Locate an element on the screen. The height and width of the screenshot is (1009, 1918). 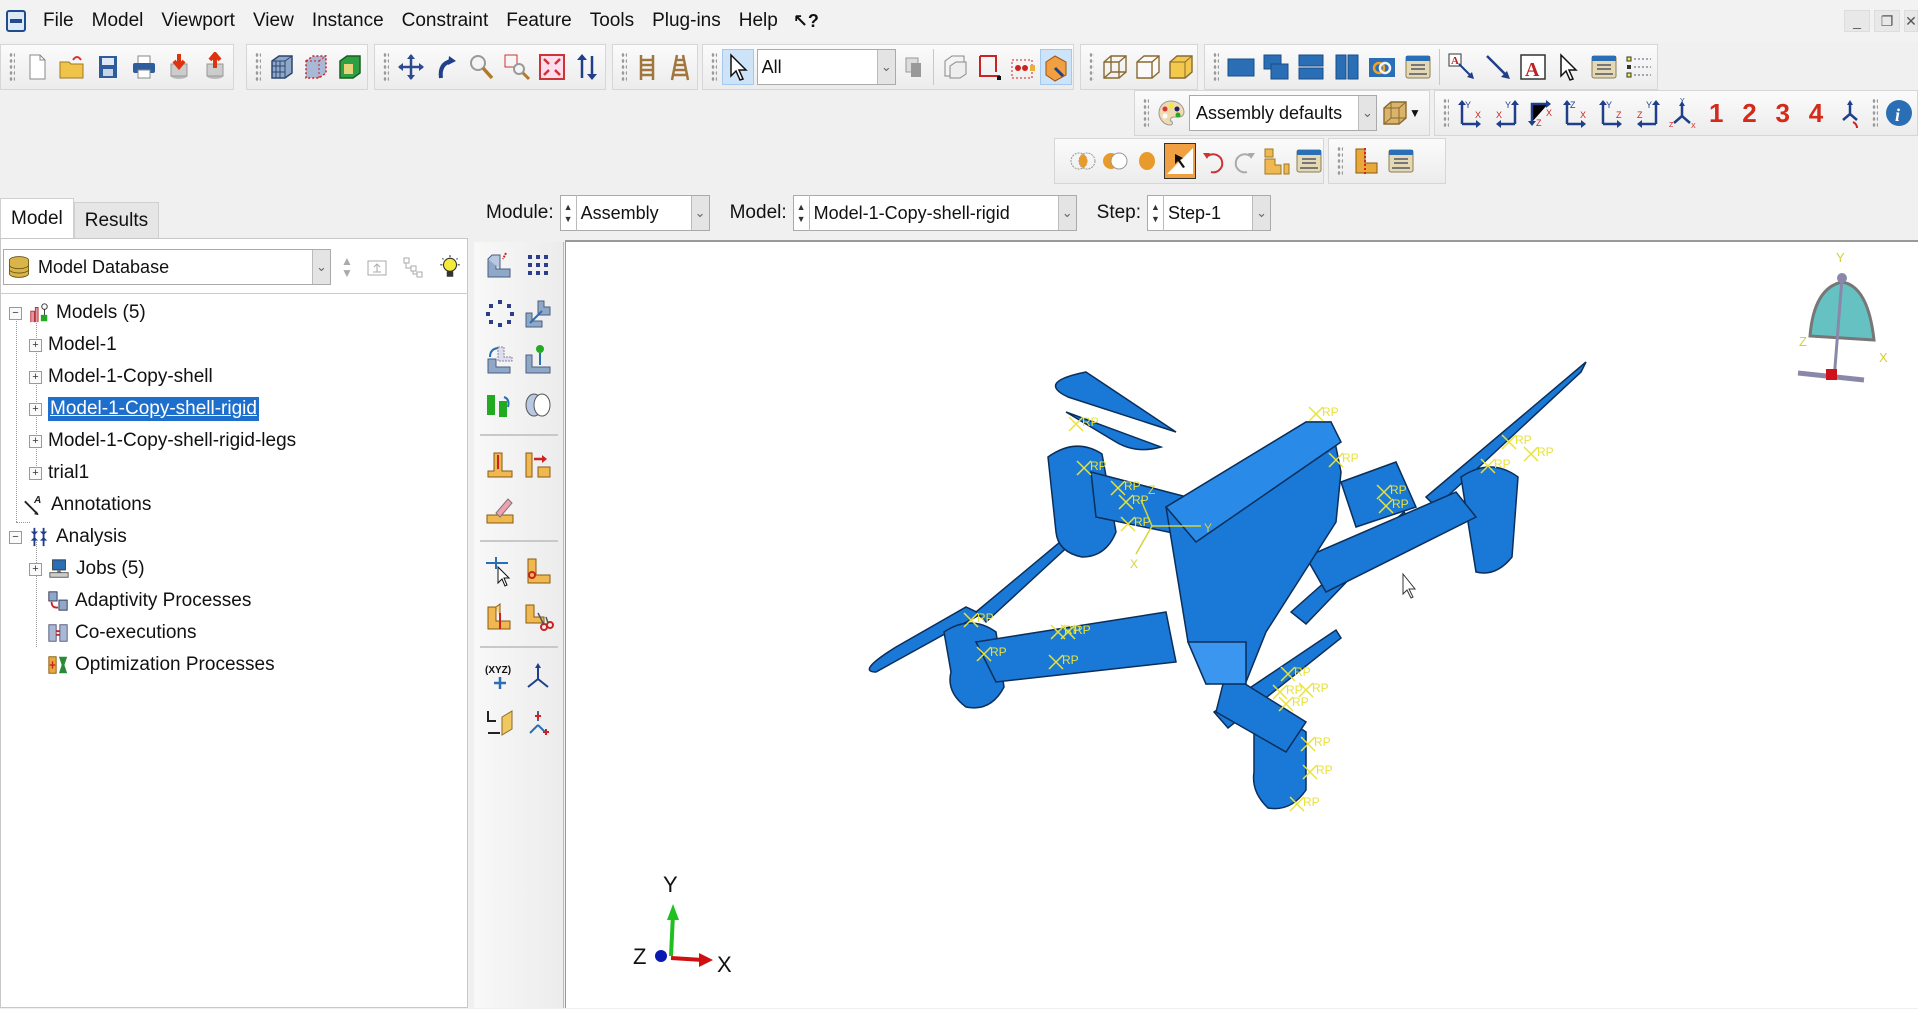
view-right-button: YZ is located at coordinates (1646, 113).